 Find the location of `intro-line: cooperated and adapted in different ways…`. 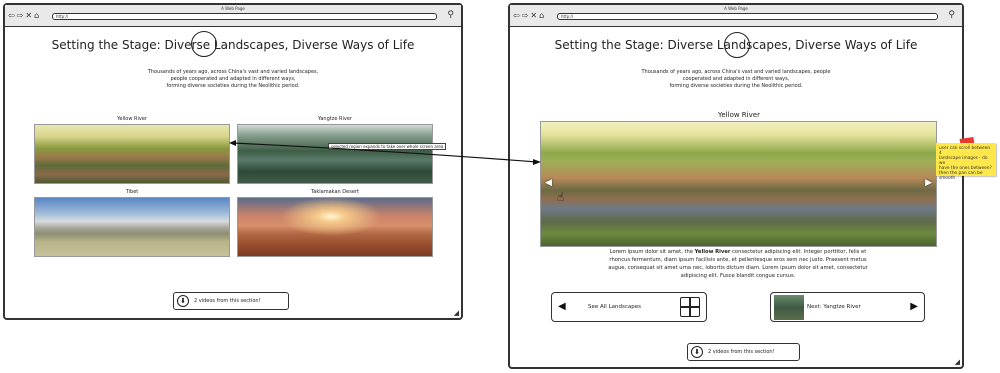

intro-line: cooperated and adapted in different ways… is located at coordinates (736, 79).